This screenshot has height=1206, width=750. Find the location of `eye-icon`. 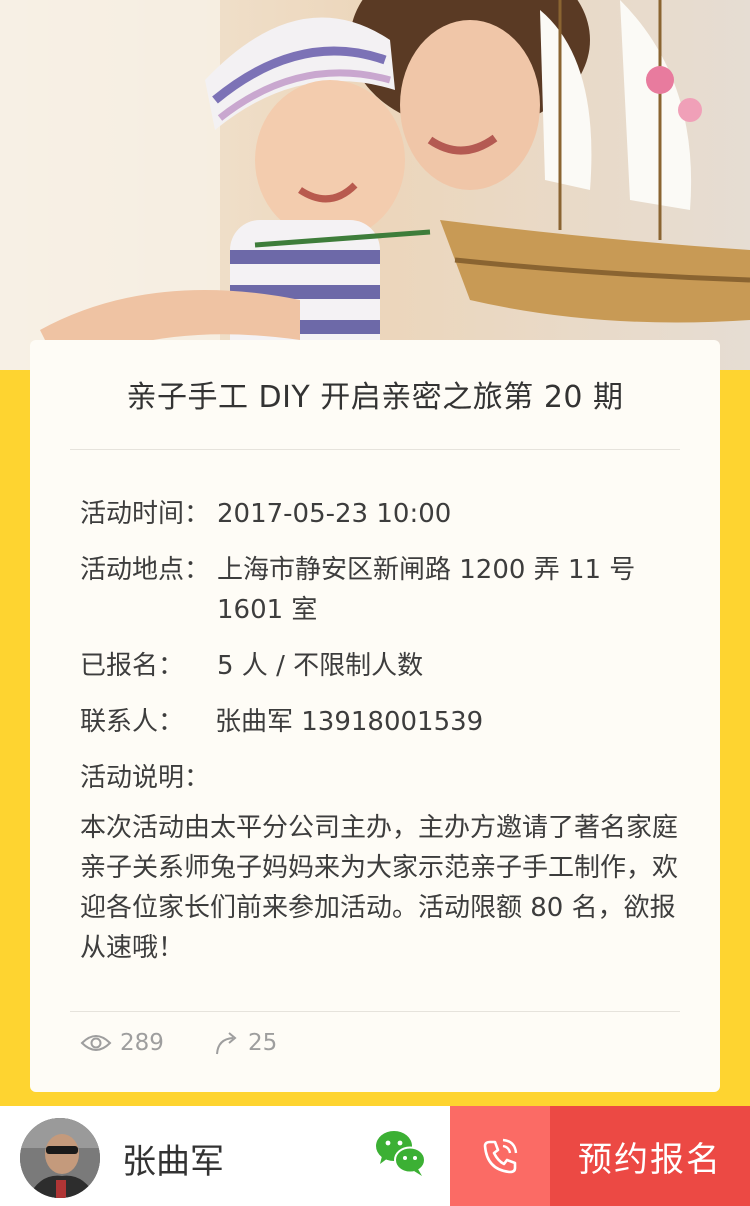

eye-icon is located at coordinates (96, 1043).